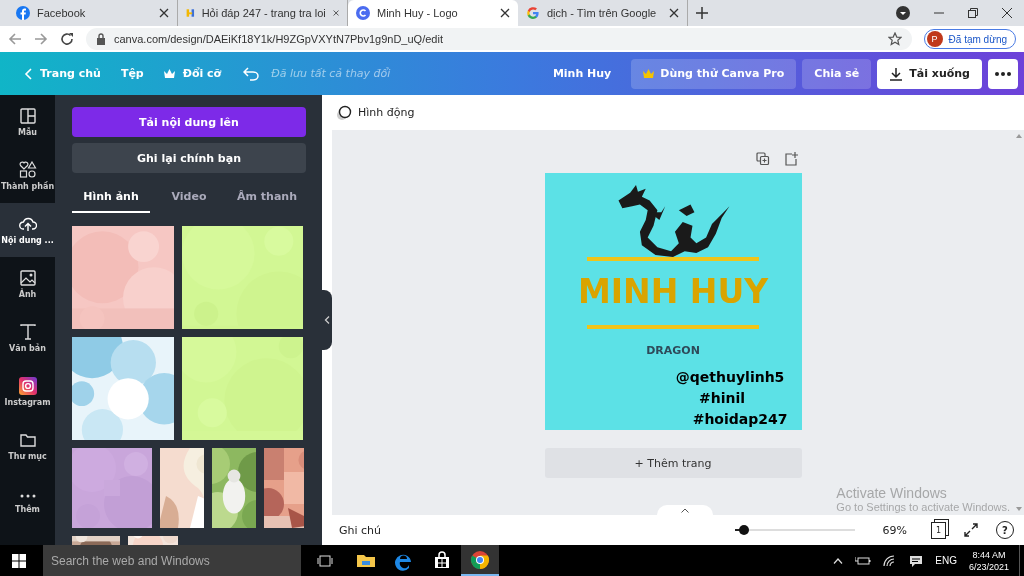 The width and height of the screenshot is (1024, 576). Describe the element at coordinates (837, 73) in the screenshot. I see `share-button: Chia sẻ` at that location.